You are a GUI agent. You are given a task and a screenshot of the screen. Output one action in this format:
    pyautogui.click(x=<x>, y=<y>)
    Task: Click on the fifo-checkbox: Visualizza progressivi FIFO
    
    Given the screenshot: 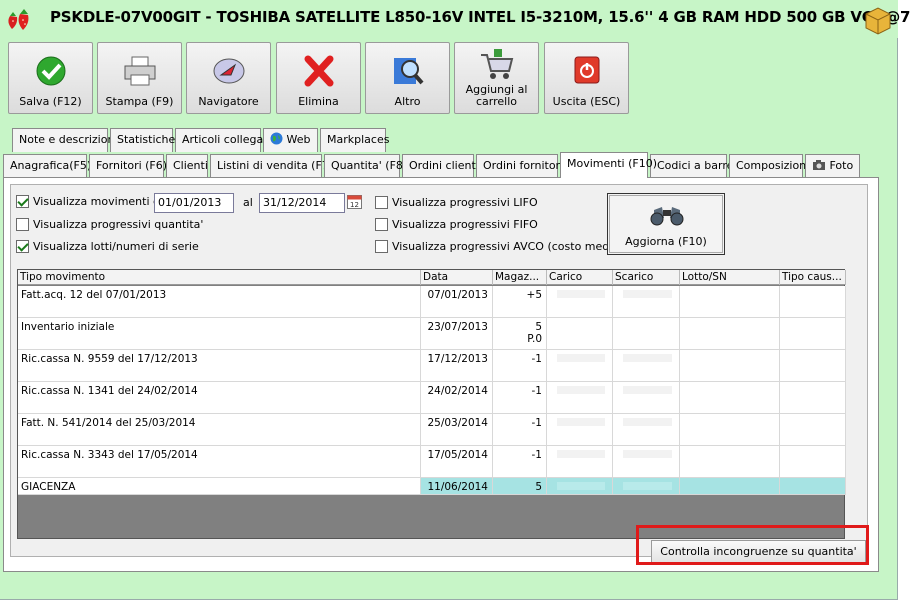 What is the action you would take?
    pyautogui.click(x=456, y=224)
    